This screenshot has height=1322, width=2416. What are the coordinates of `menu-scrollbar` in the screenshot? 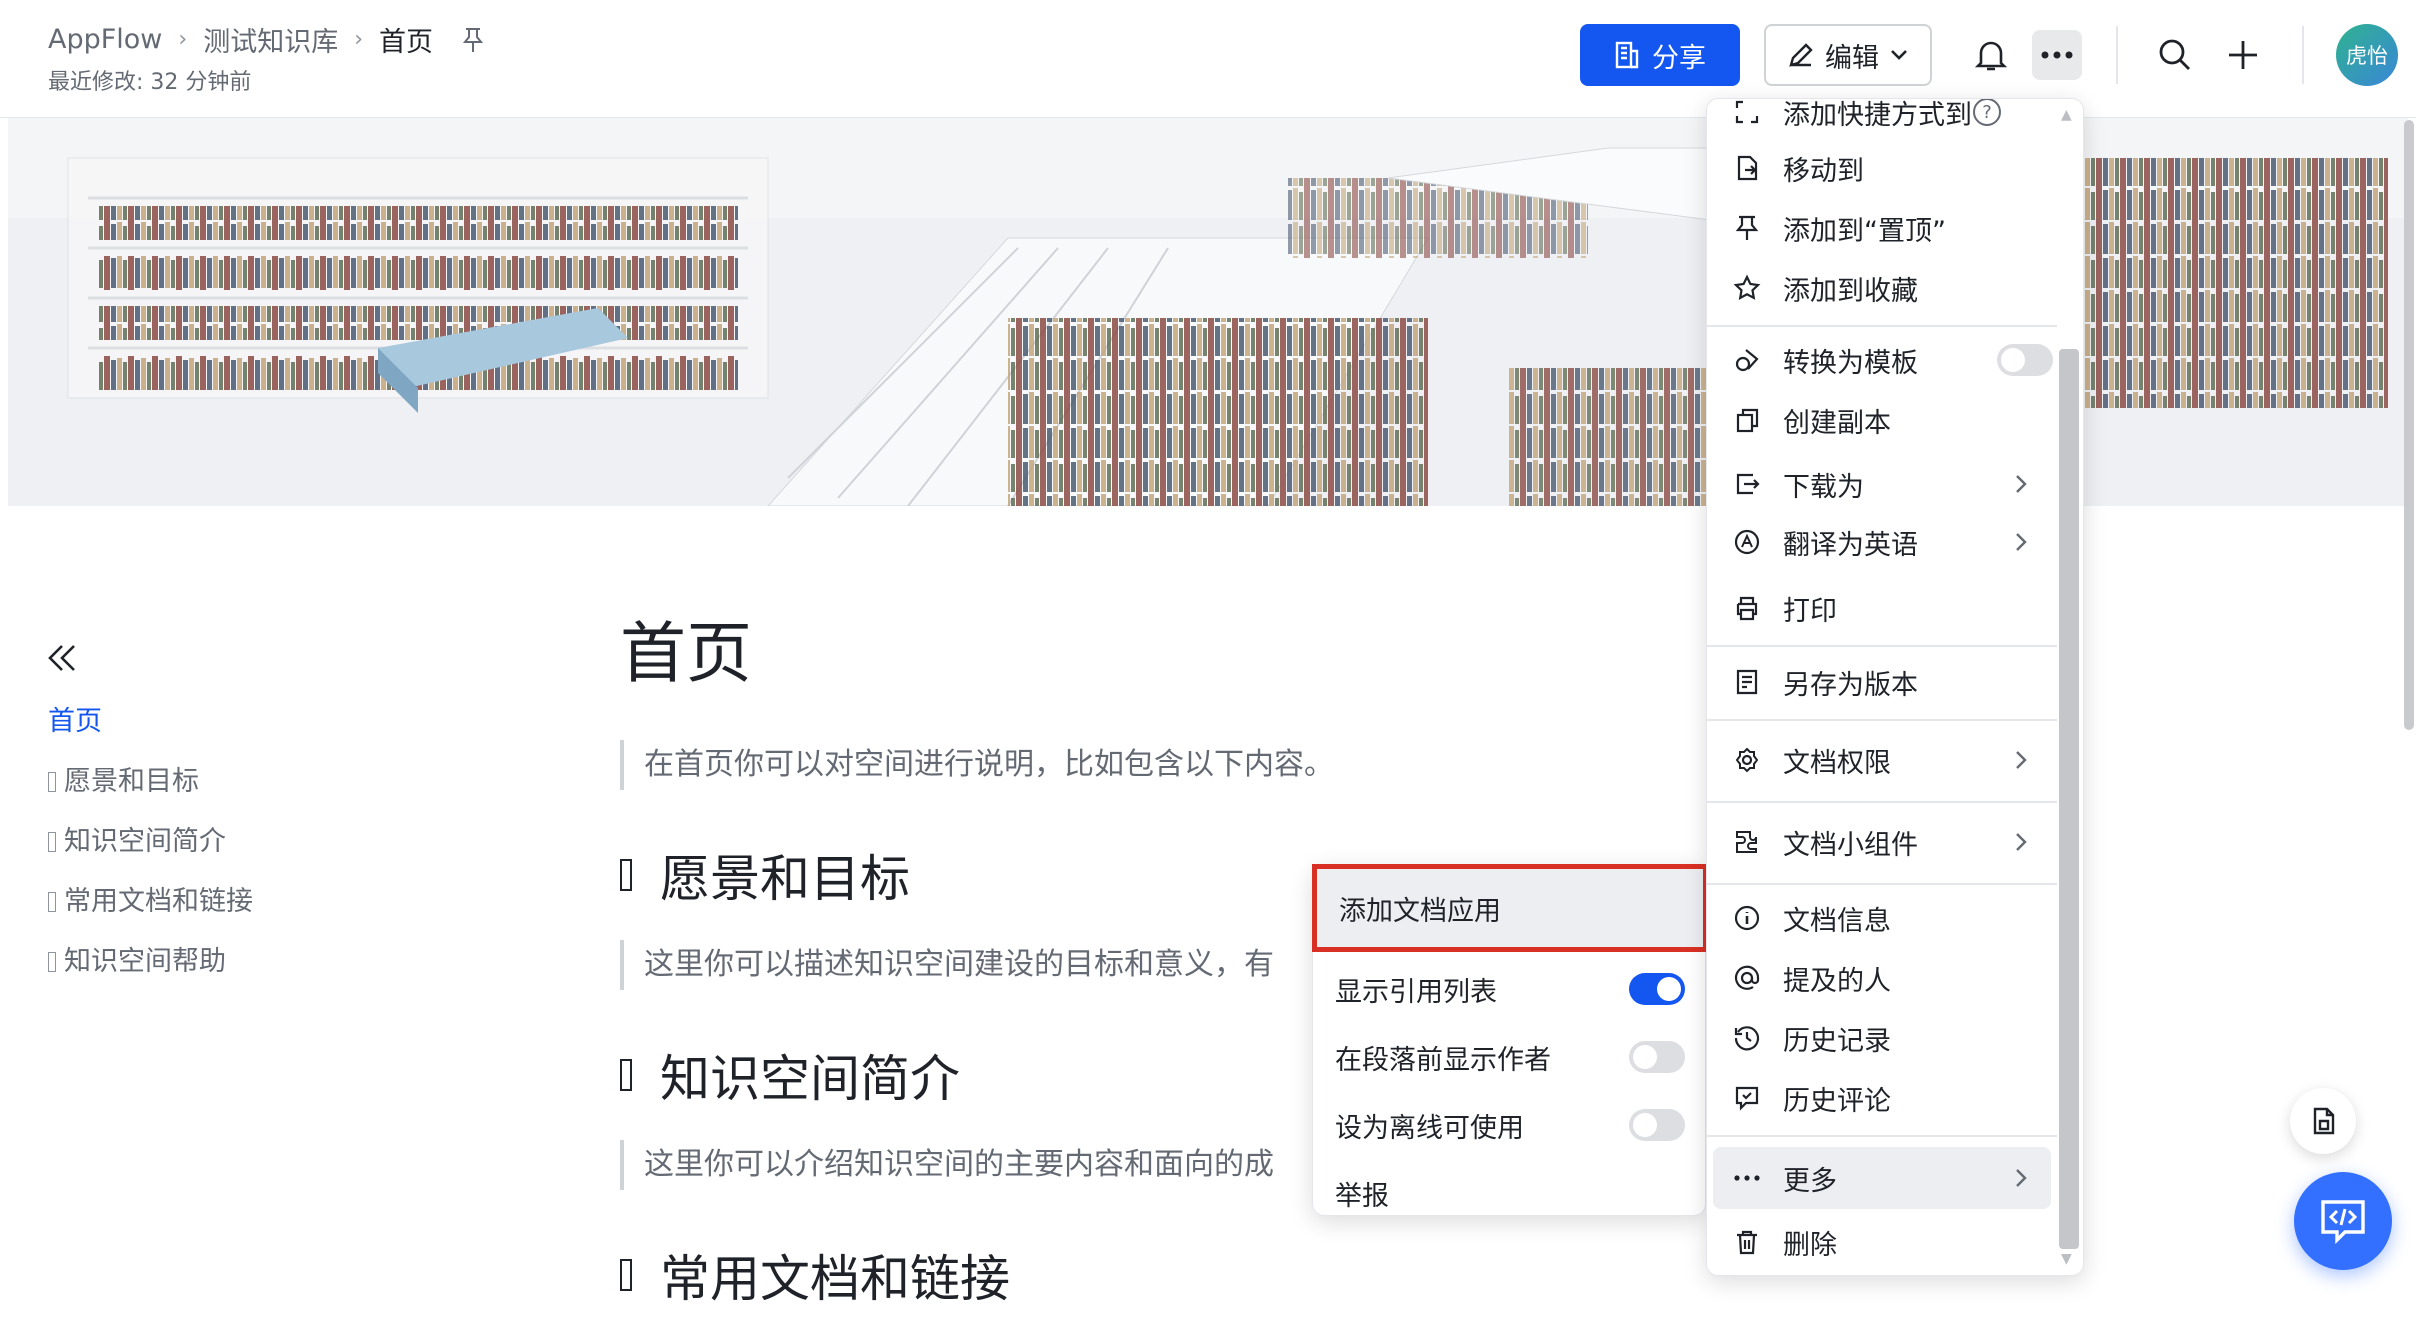 It's located at (2069, 799).